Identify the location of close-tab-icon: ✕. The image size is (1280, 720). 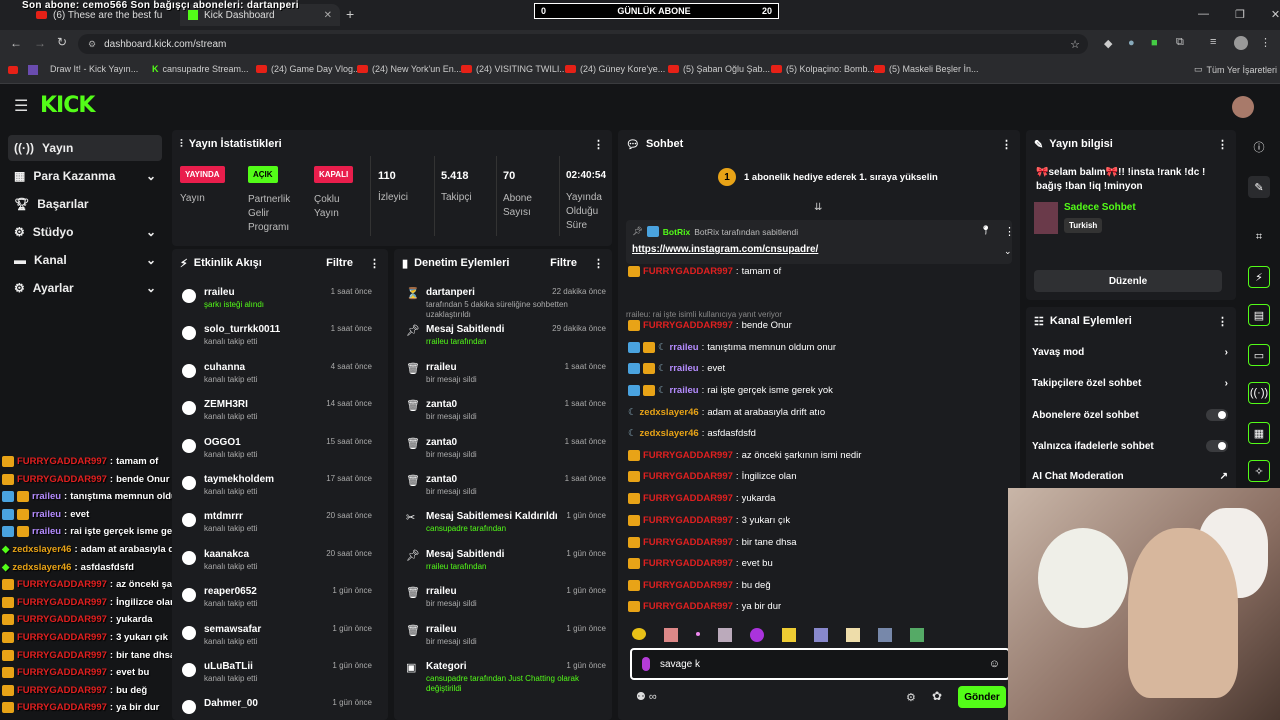
(328, 15).